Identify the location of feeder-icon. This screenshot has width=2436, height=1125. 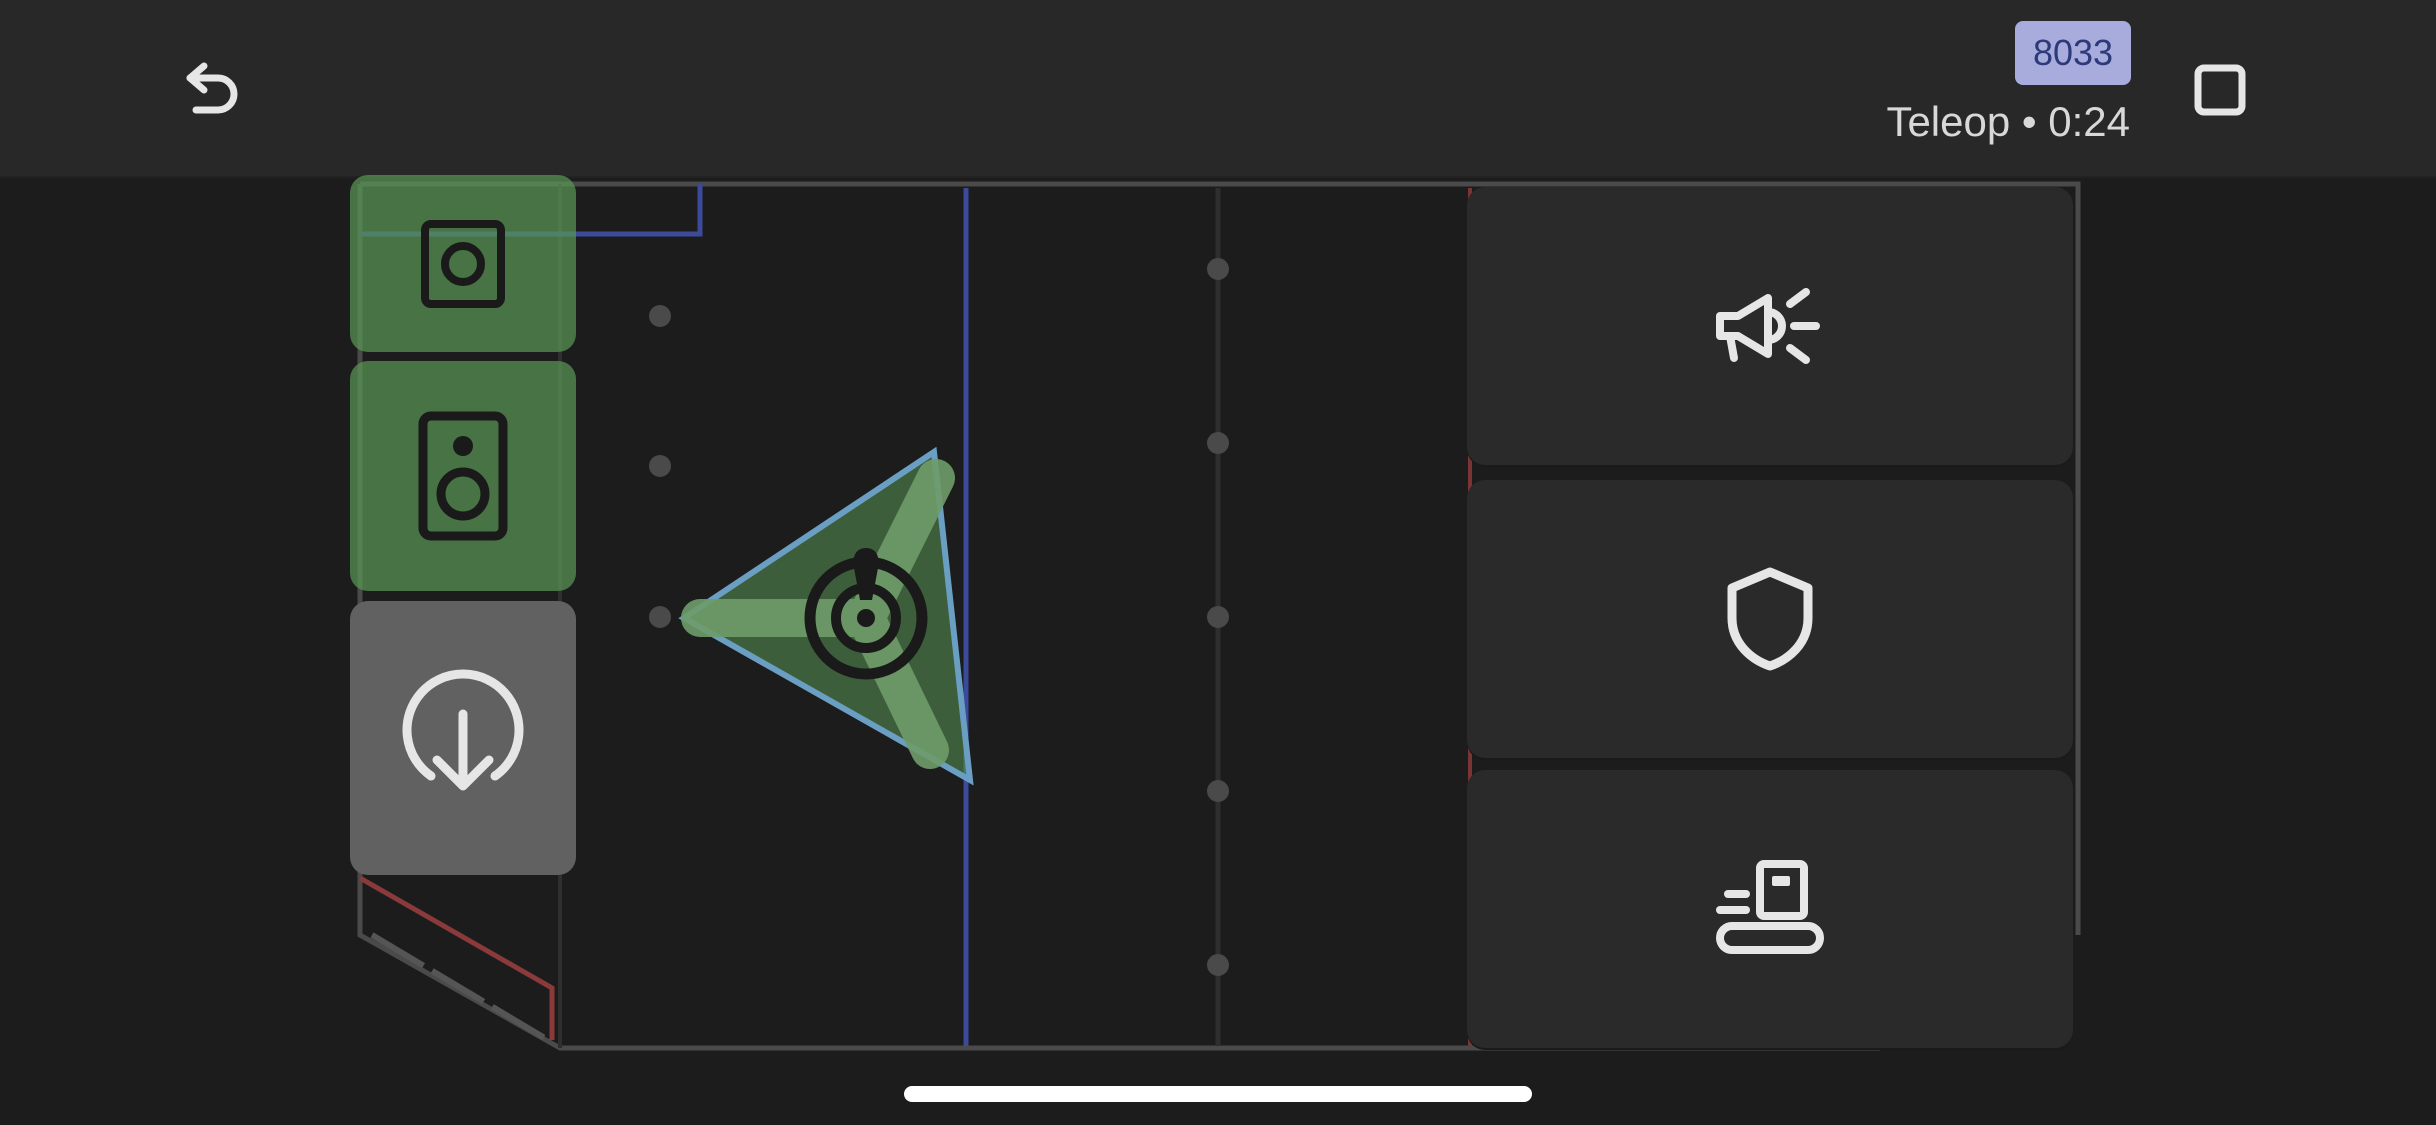
(1770, 907).